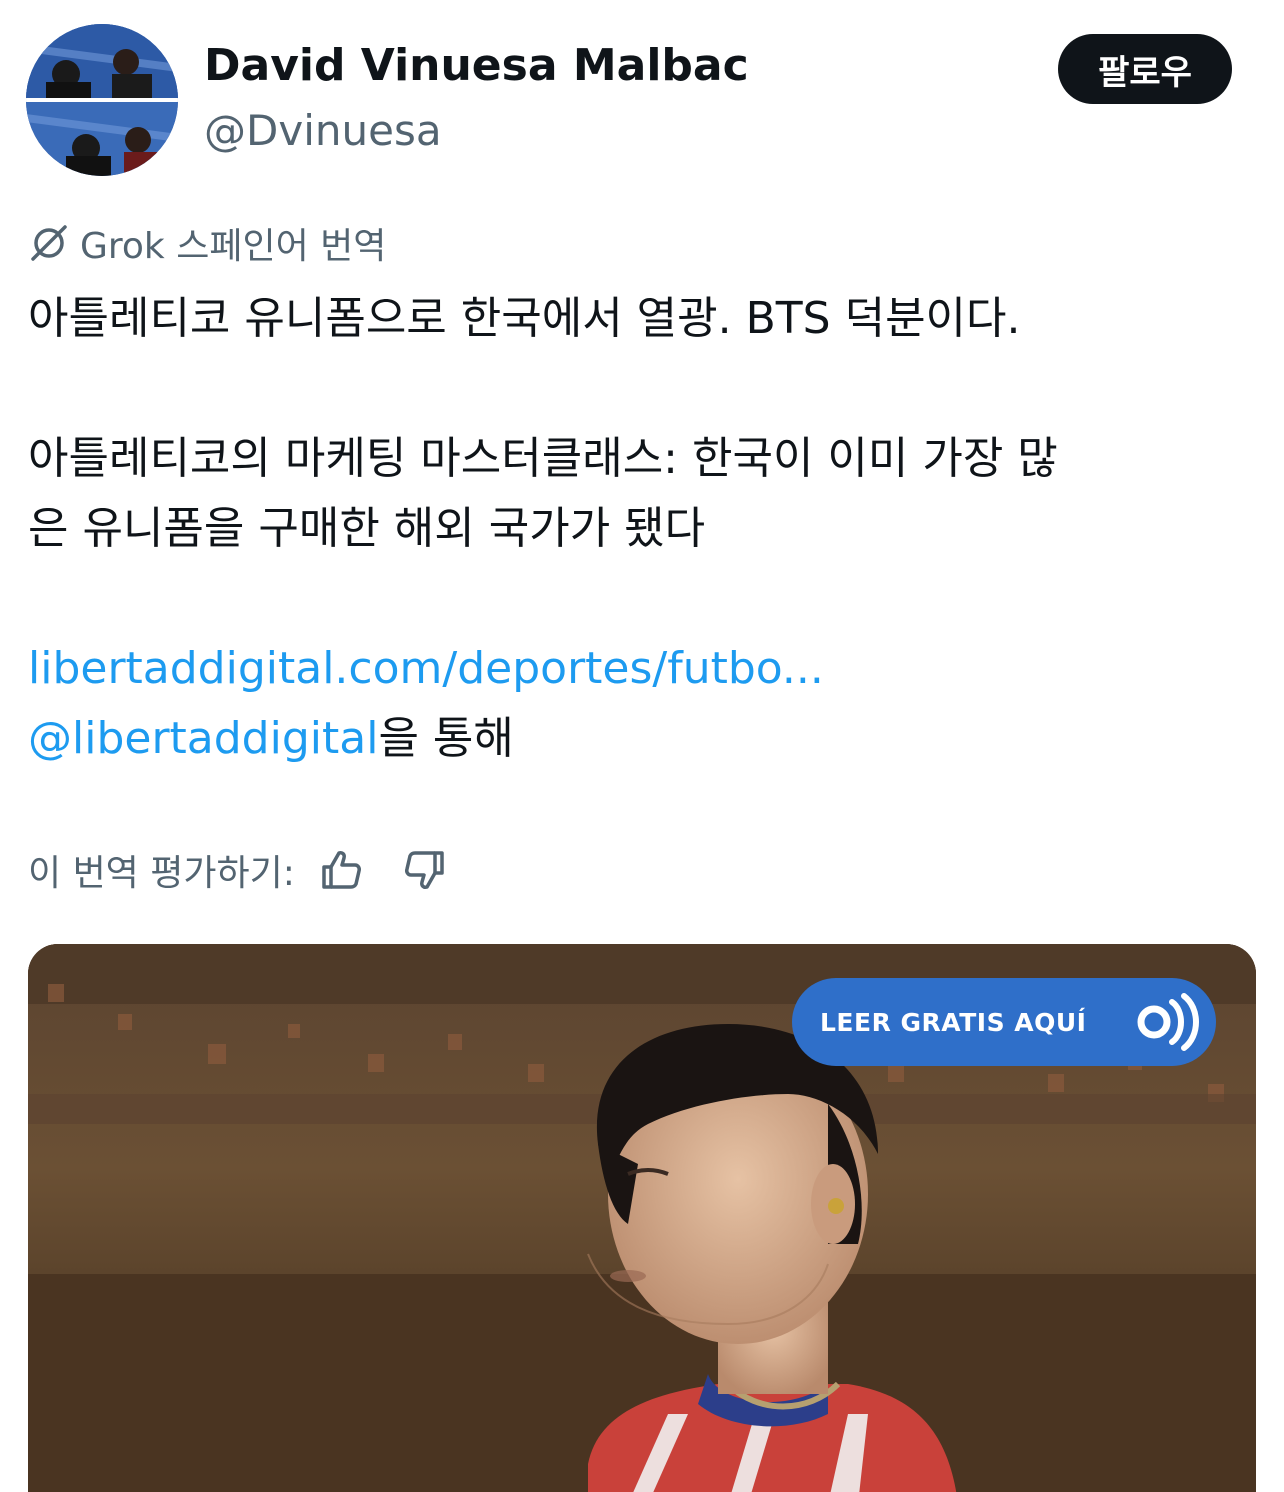 The image size is (1284, 1492). What do you see at coordinates (642, 95) in the screenshot?
I see `tweet-header: David Vinuesa Malbac @Dvinuesa 팔로우` at bounding box center [642, 95].